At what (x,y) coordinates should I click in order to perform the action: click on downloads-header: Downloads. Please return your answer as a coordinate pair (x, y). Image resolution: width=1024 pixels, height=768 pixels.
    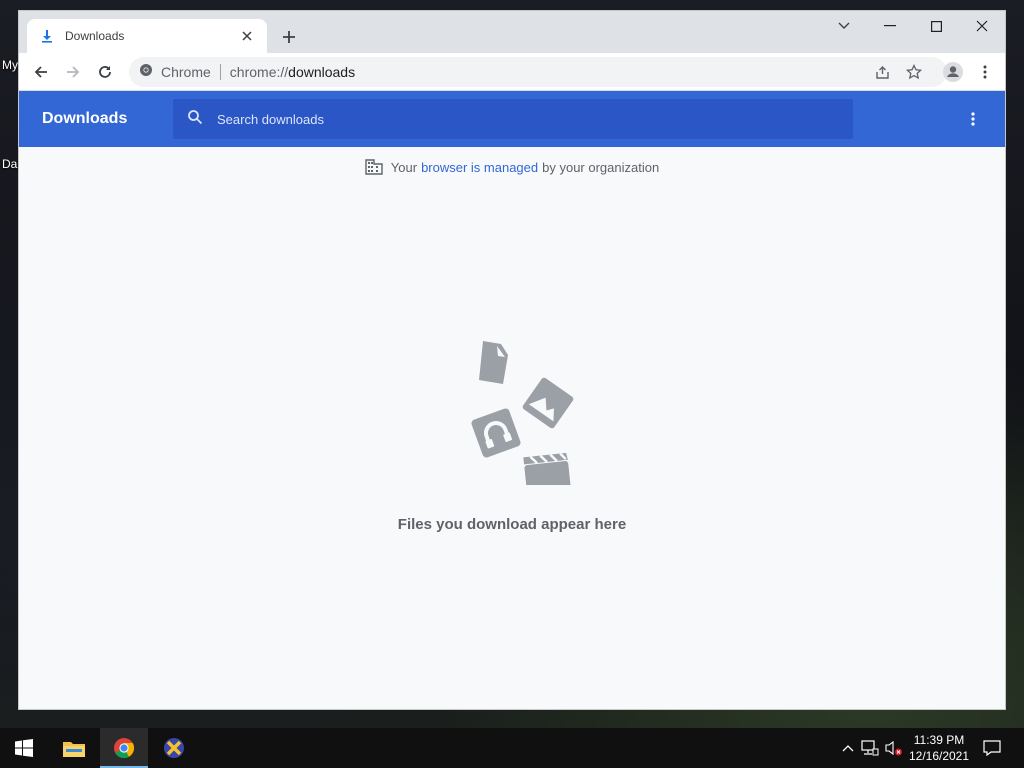
    Looking at the image, I should click on (512, 119).